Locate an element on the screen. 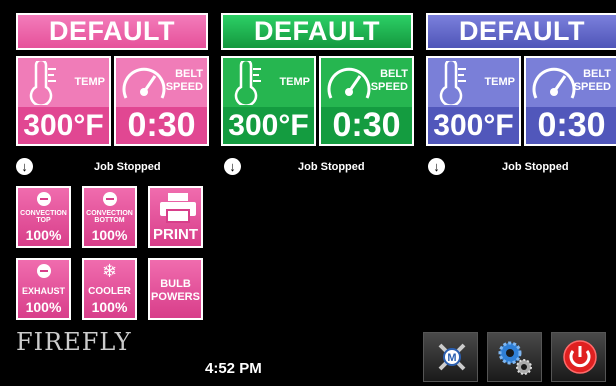  lane-2-status: Job Stopped is located at coordinates (331, 167).